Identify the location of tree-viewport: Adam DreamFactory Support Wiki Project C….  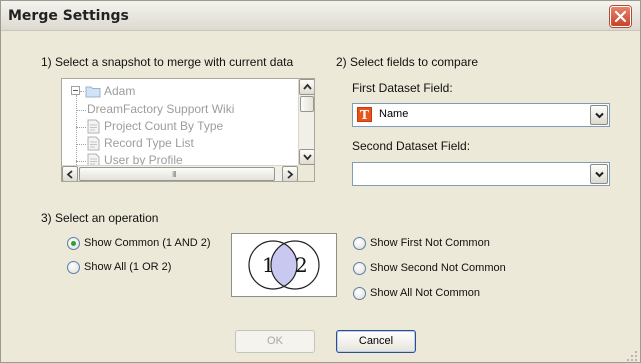
(180, 122).